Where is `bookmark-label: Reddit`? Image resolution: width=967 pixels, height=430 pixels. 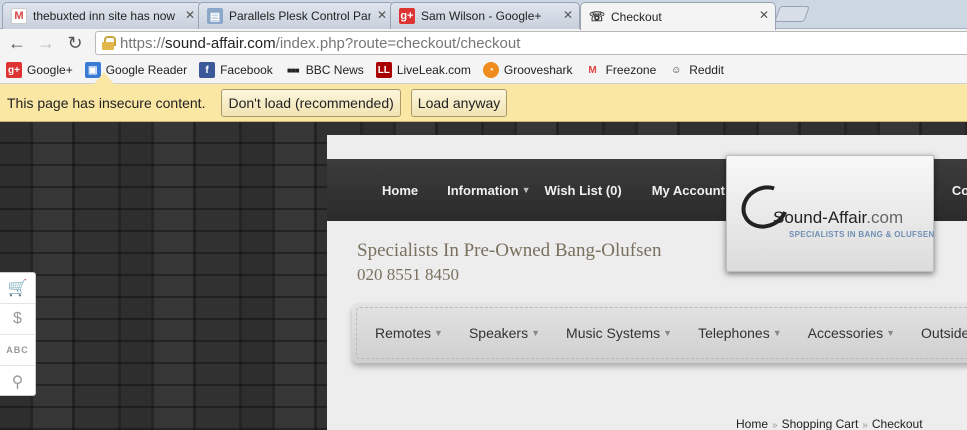 bookmark-label: Reddit is located at coordinates (706, 70).